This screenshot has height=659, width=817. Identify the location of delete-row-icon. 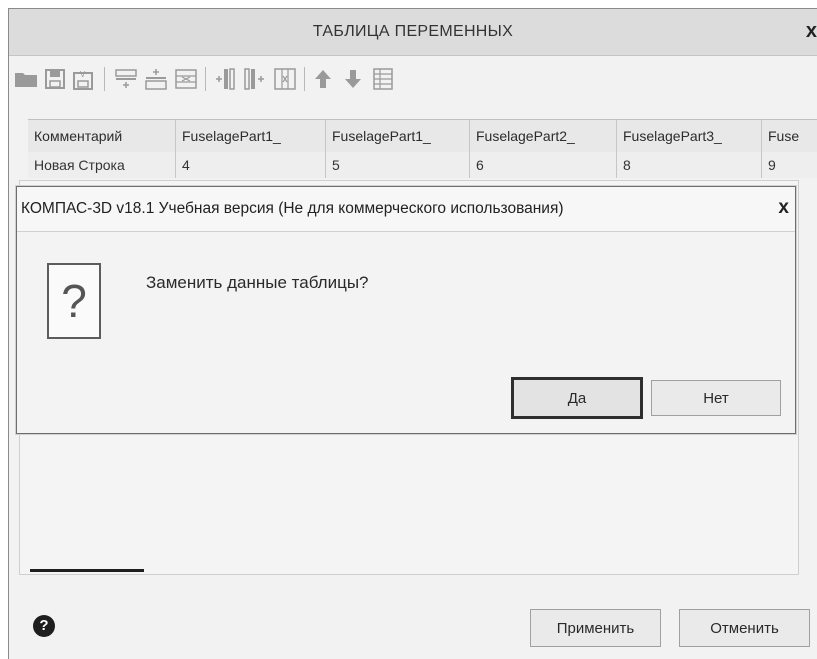
(186, 79).